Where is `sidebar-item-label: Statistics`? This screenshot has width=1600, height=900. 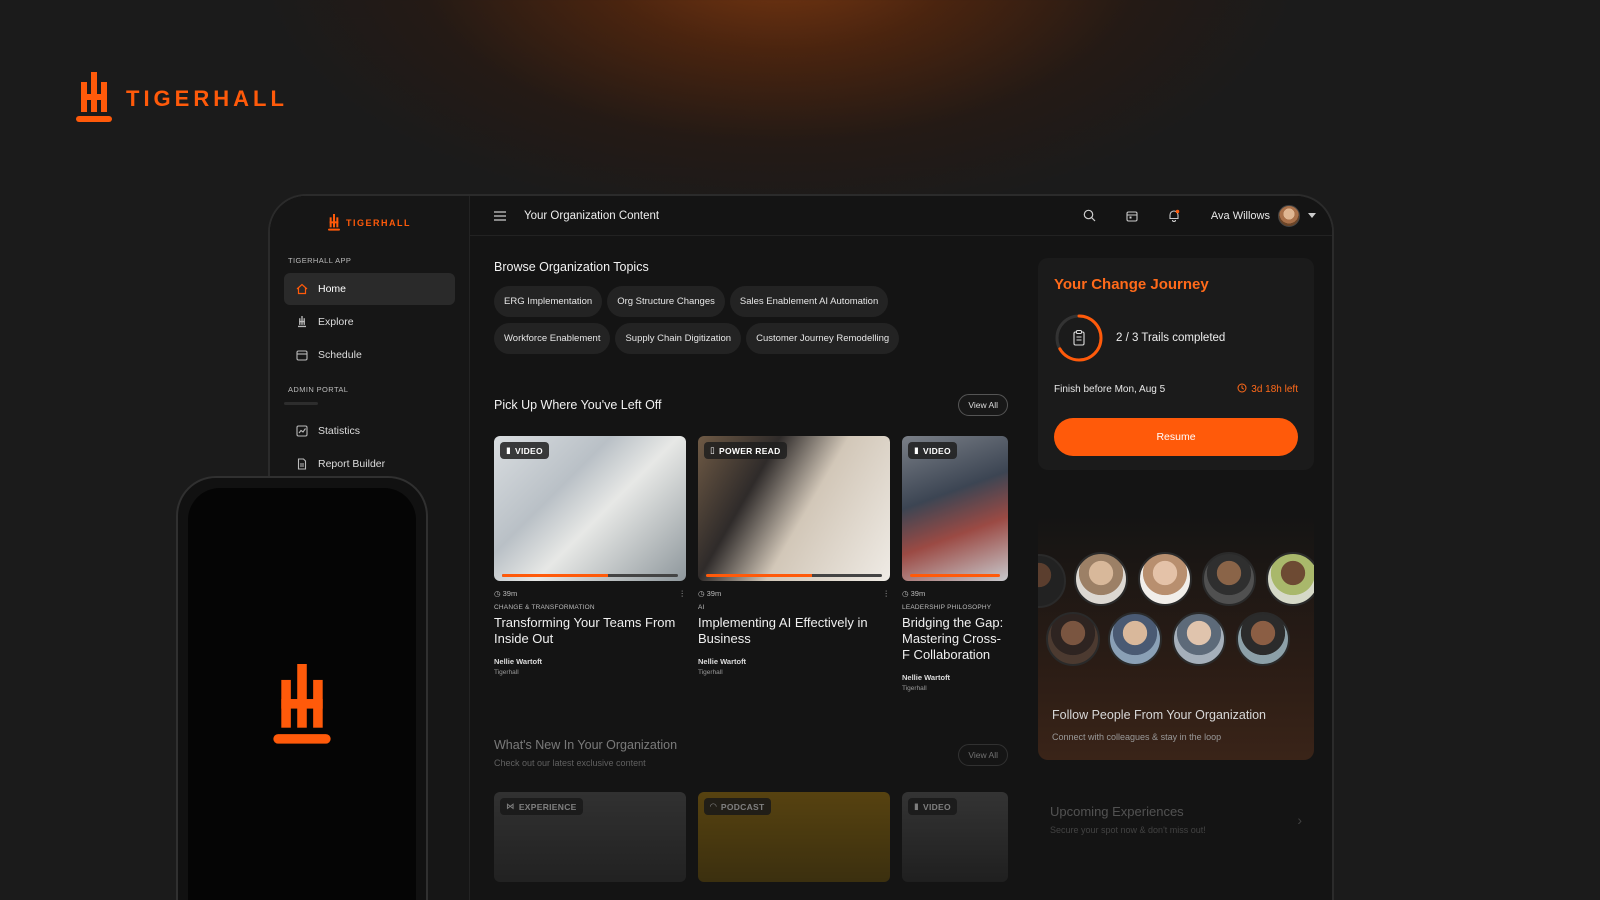
sidebar-item-label: Statistics is located at coordinates (339, 431).